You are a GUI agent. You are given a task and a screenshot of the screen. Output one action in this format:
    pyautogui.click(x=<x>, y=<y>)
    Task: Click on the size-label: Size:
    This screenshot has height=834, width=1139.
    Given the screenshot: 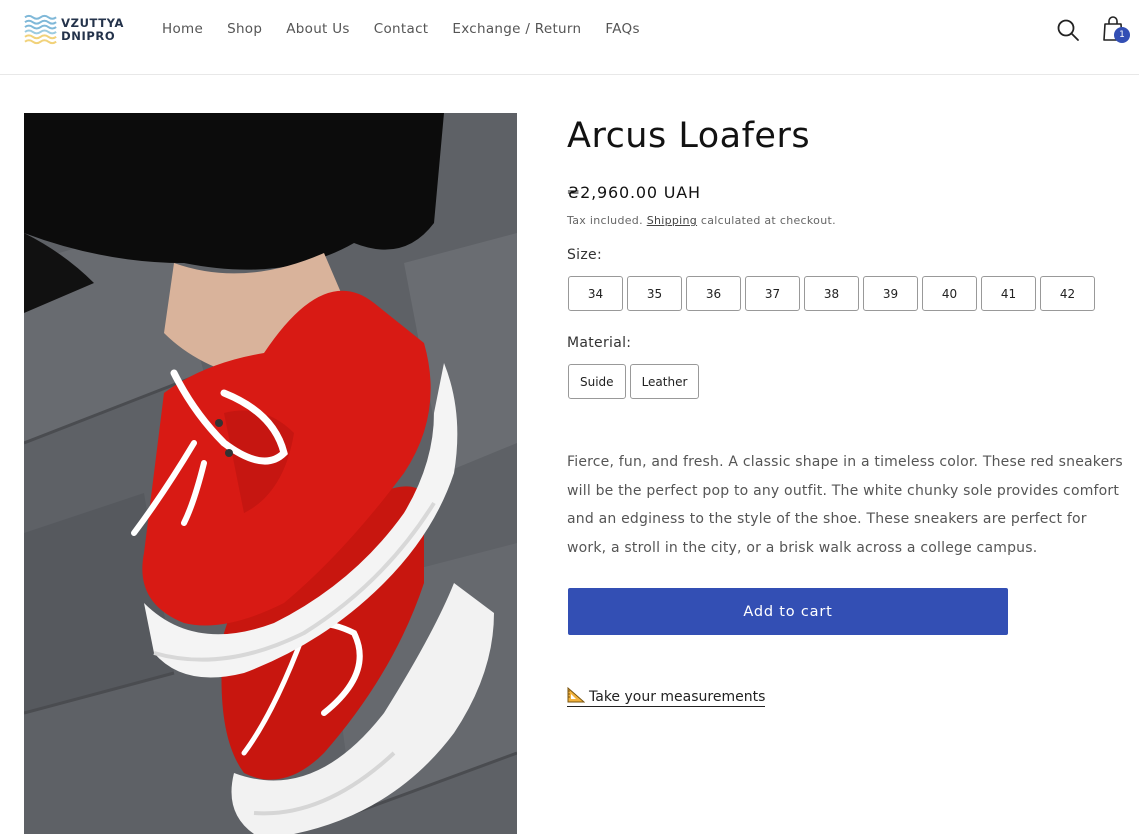 What is the action you would take?
    pyautogui.click(x=584, y=255)
    